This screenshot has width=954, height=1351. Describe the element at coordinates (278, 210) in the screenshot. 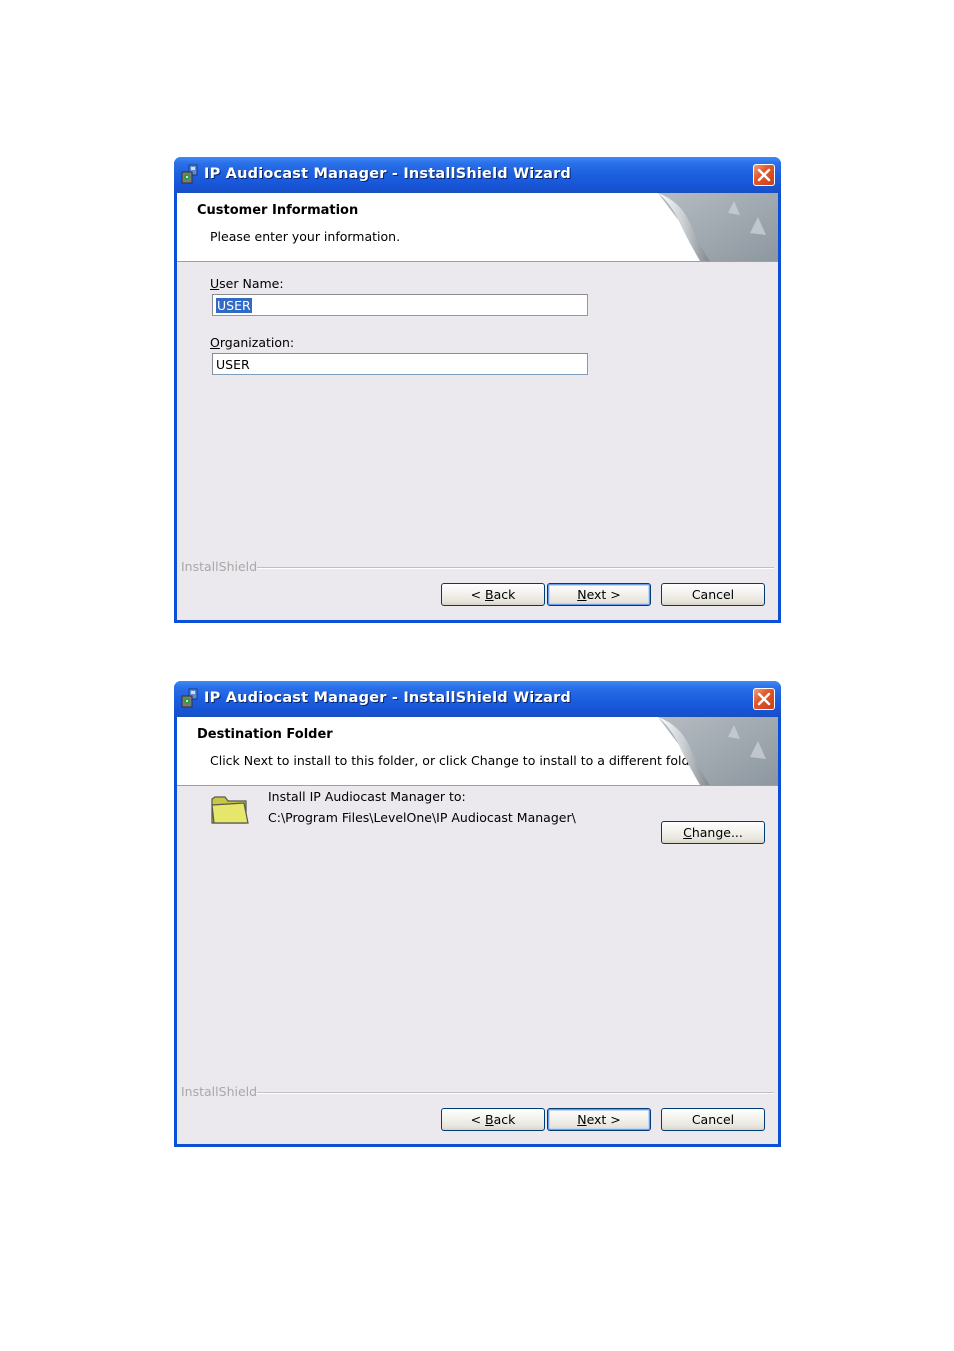

I see `banner-title: Customer Information` at that location.